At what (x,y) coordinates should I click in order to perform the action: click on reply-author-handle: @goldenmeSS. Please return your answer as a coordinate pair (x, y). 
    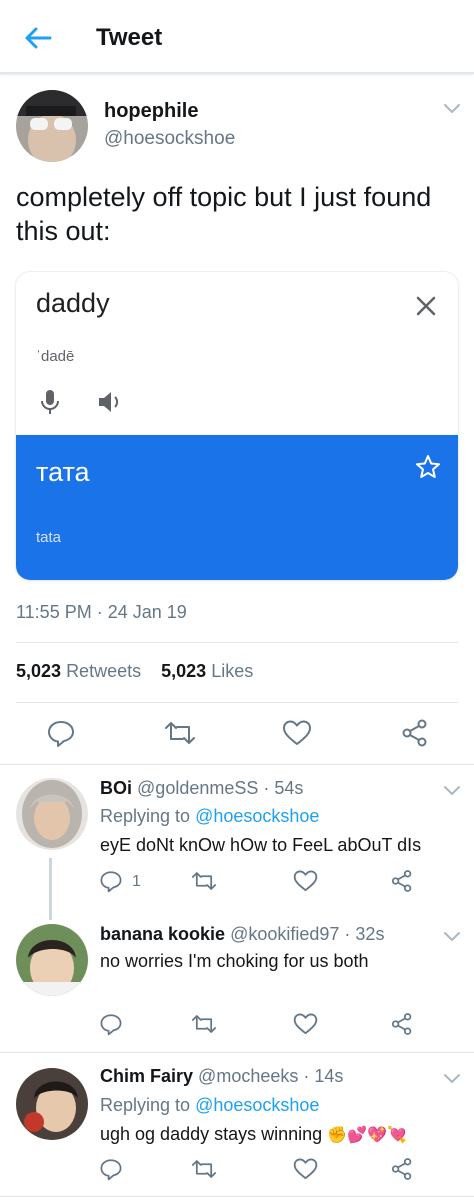
    Looking at the image, I should click on (197, 788).